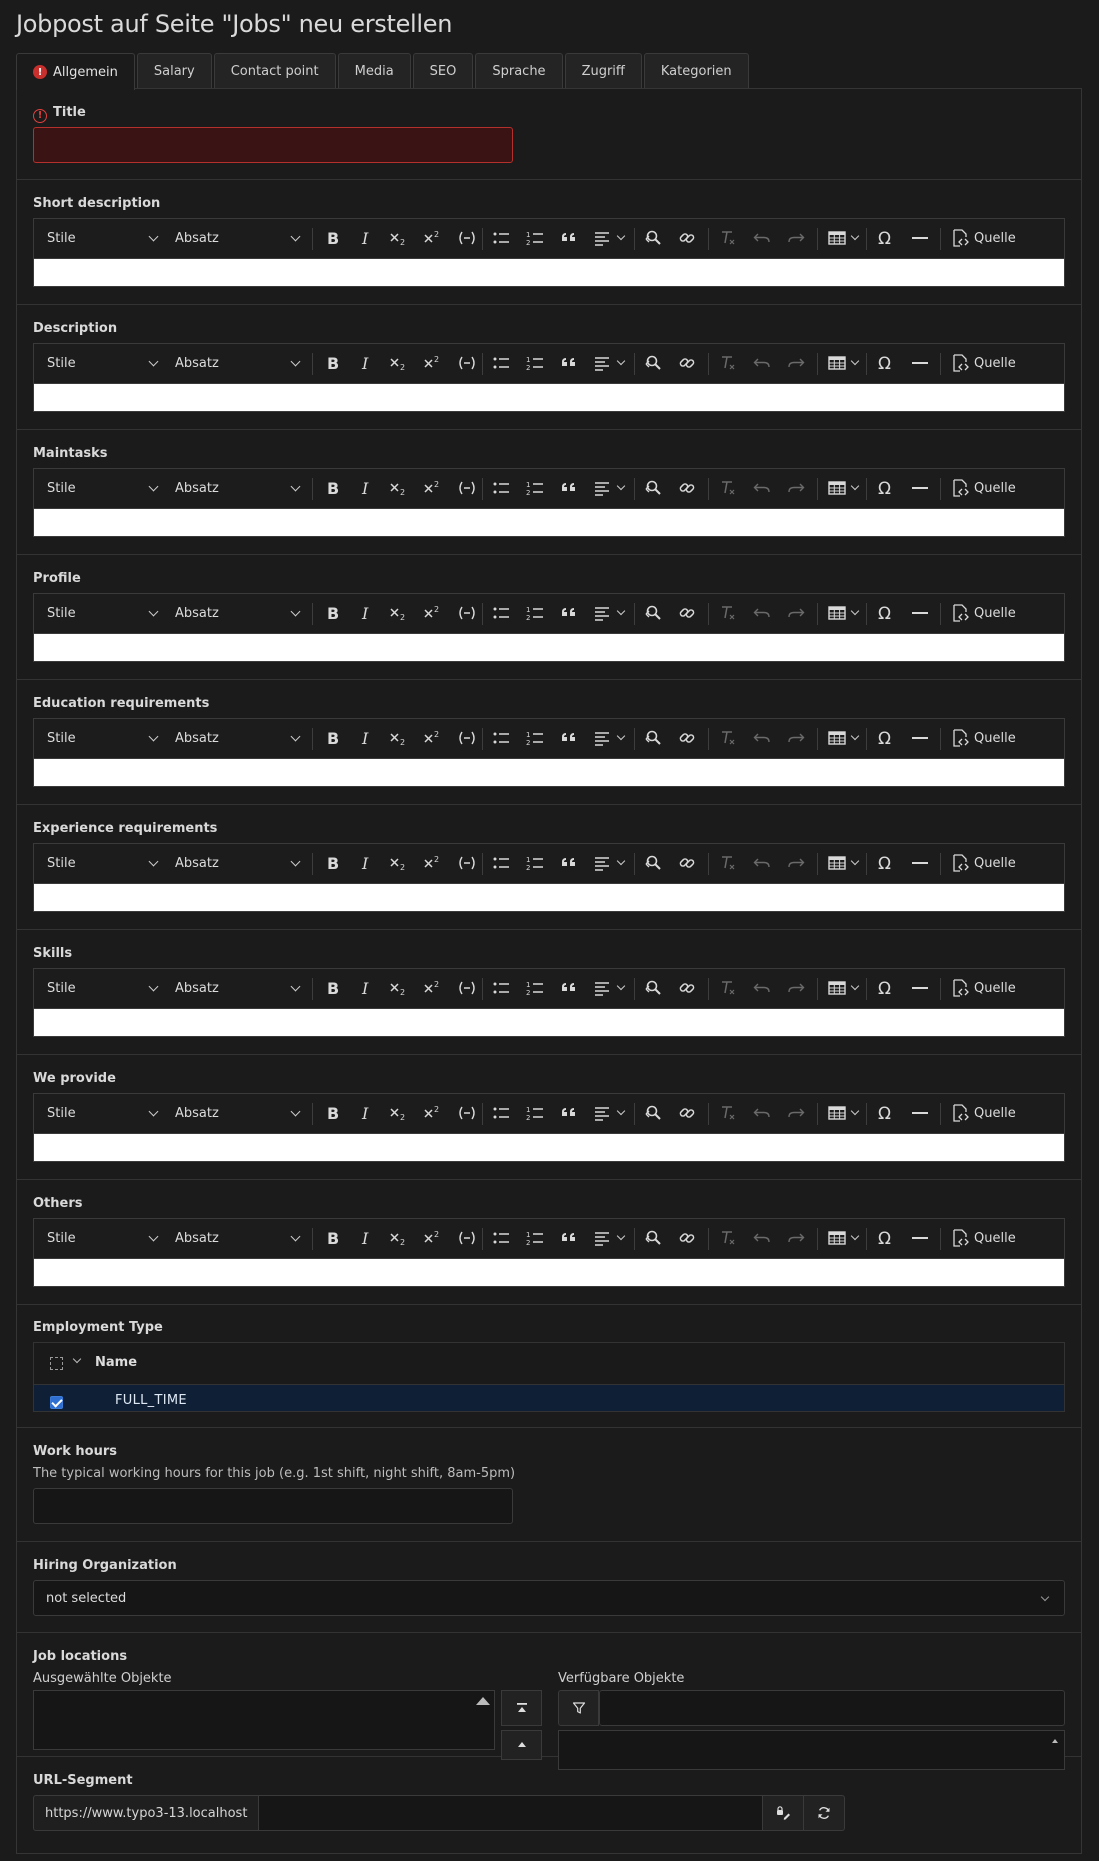 This screenshot has height=1861, width=1099. What do you see at coordinates (443, 71) in the screenshot?
I see `tab-seo: SEO` at bounding box center [443, 71].